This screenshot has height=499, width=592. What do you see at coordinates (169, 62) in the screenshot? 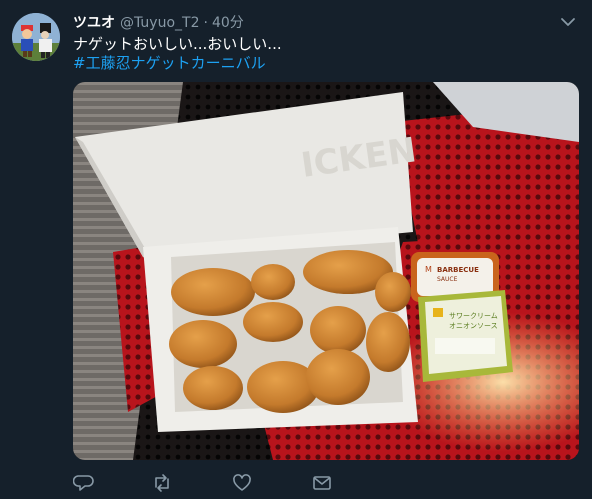
I see `hashtag-link: #工藤忍ナゲットカーニバル` at bounding box center [169, 62].